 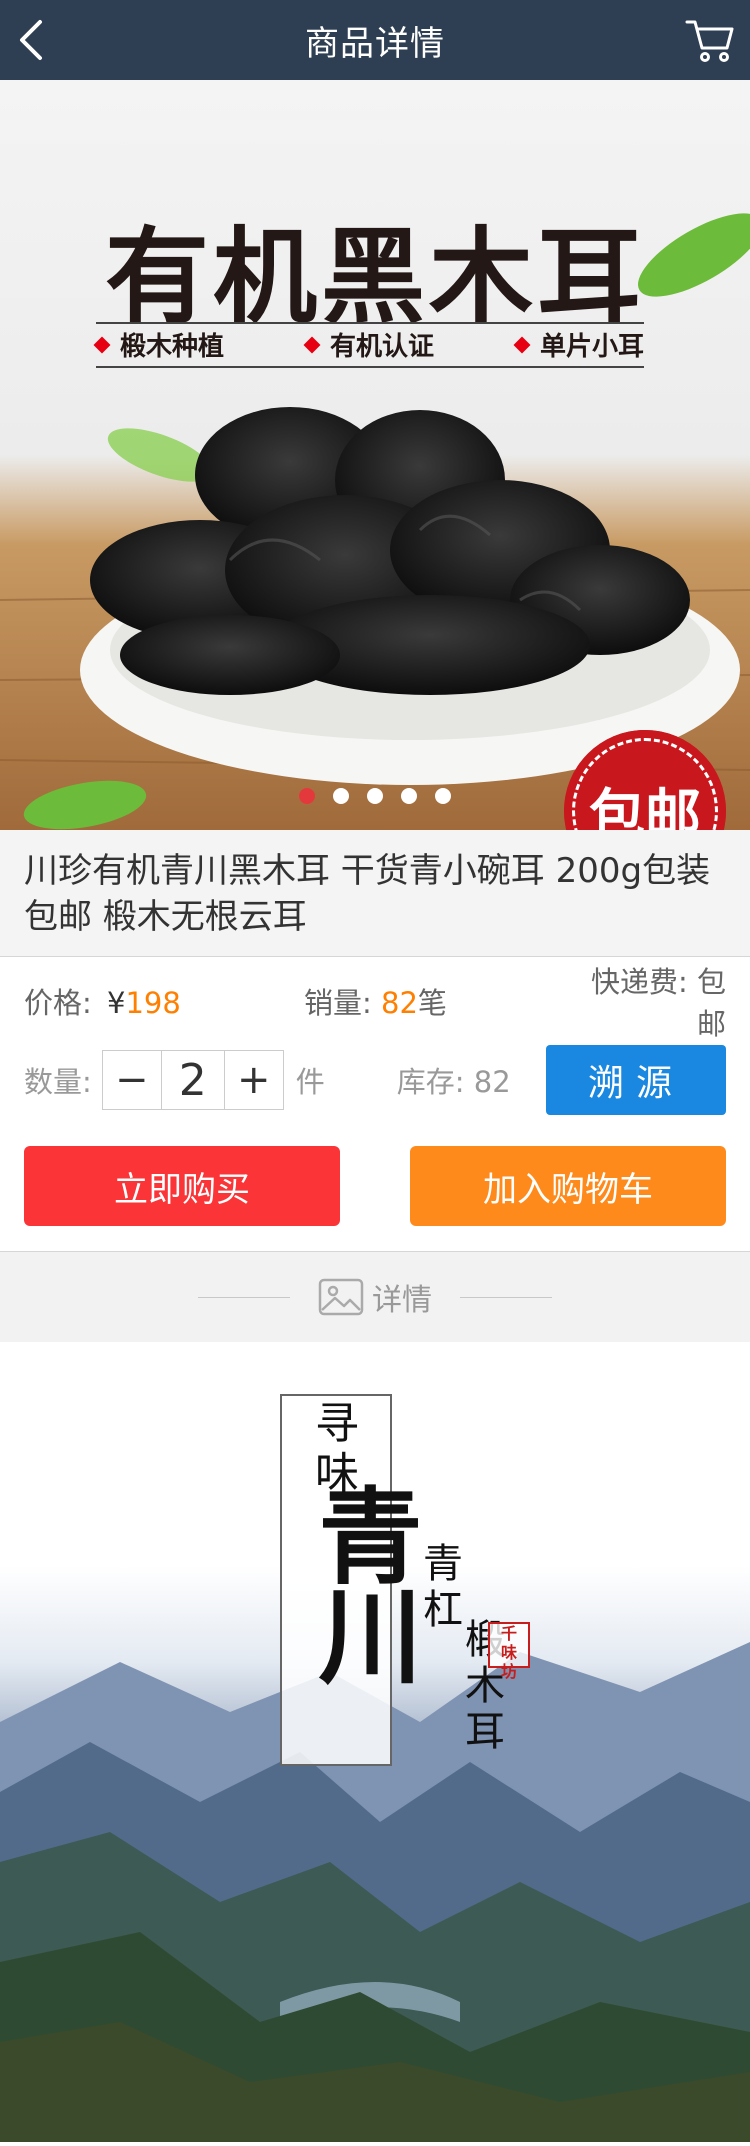 I want to click on price-value: 198, so click(x=153, y=1003).